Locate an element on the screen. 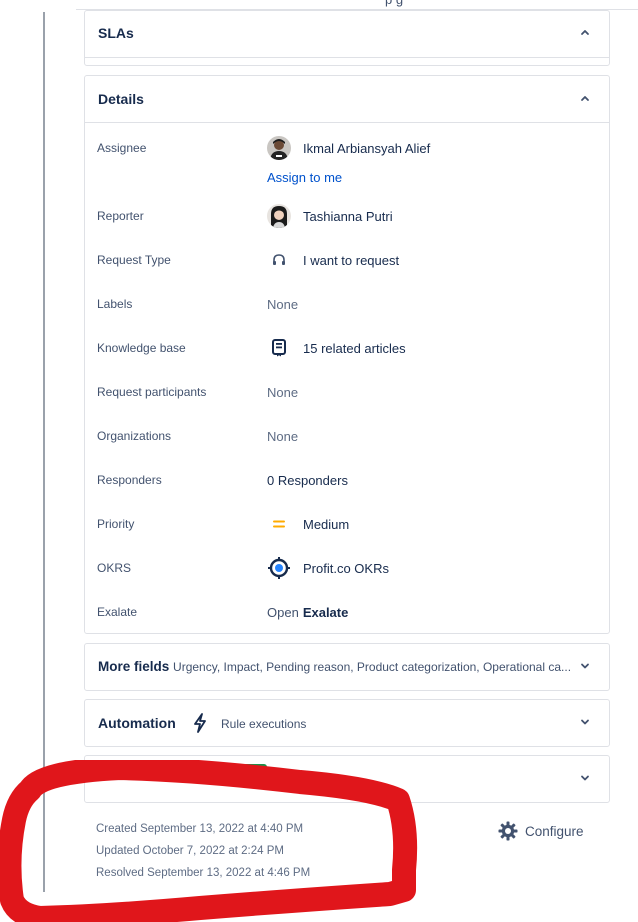 The image size is (638, 922). assign-to-me-row: Assign to me is located at coordinates (347, 177).